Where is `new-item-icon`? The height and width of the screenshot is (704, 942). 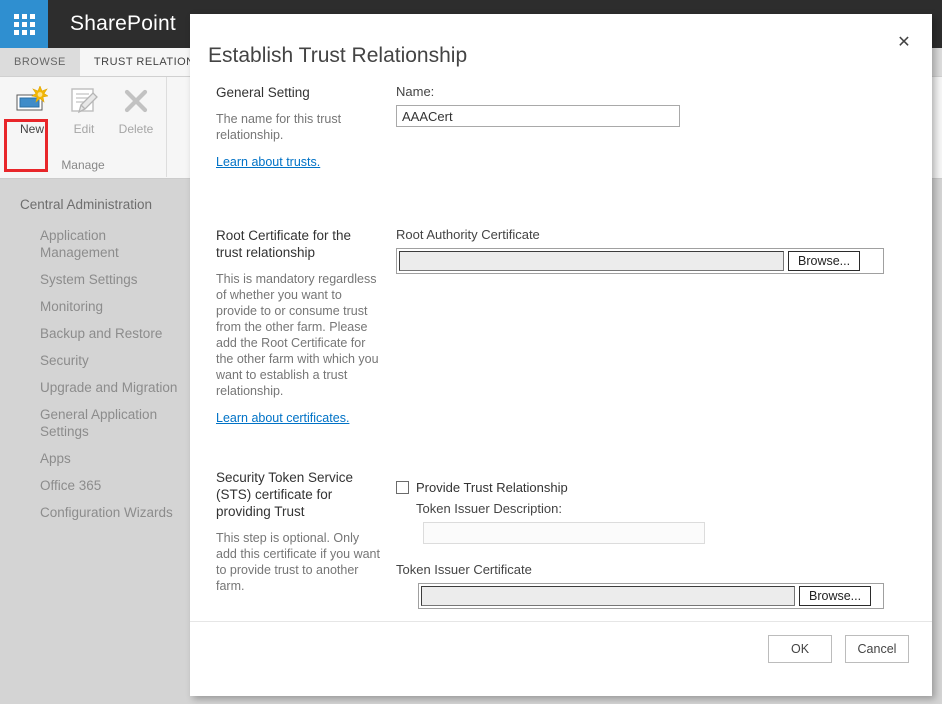 new-item-icon is located at coordinates (32, 101).